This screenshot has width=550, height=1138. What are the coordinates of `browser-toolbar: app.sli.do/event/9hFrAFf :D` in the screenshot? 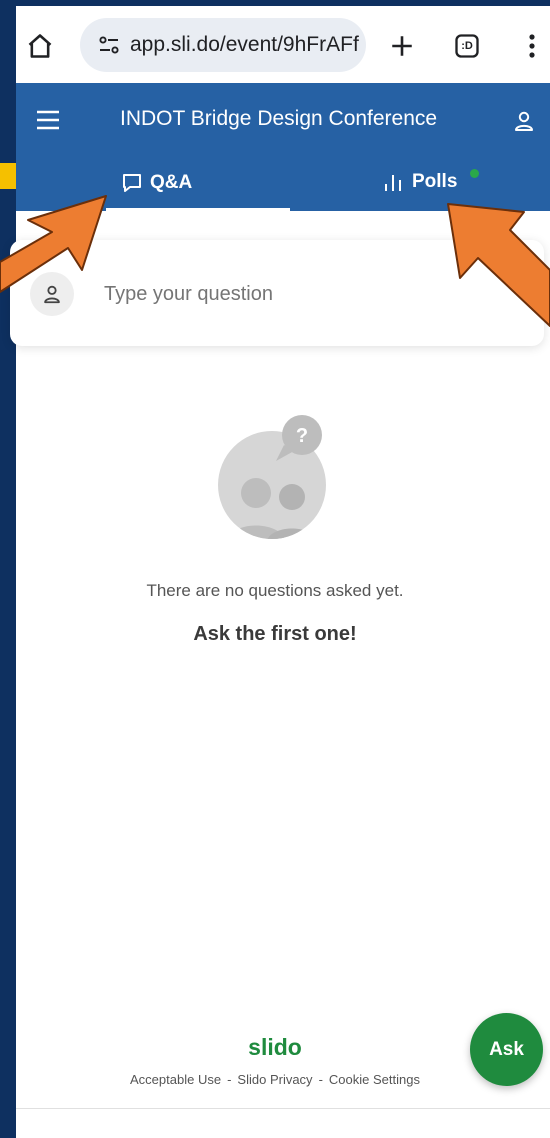 It's located at (283, 44).